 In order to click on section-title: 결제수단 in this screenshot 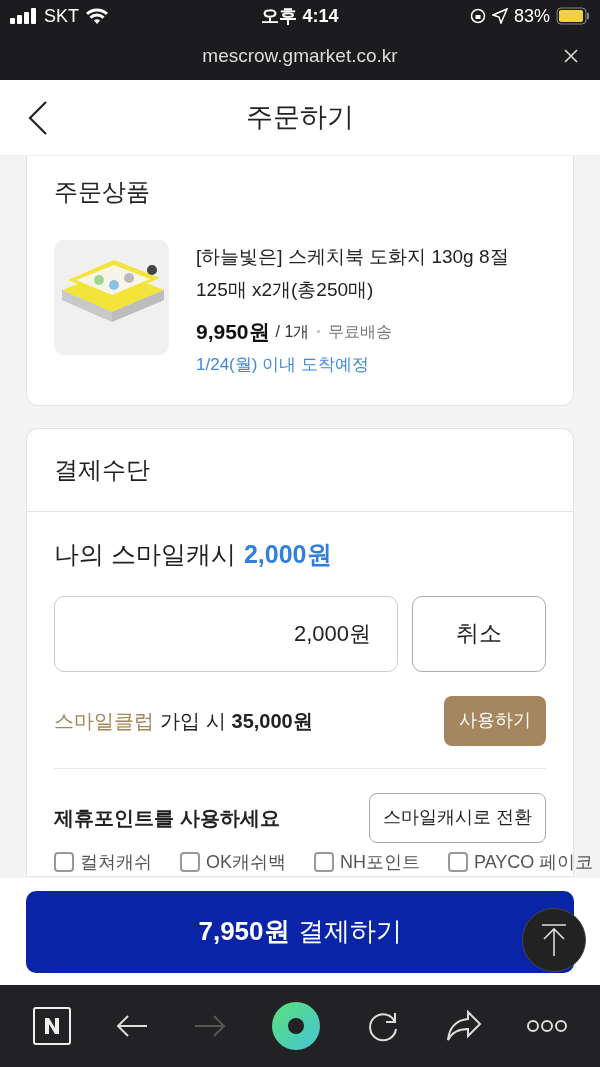, I will do `click(102, 470)`.